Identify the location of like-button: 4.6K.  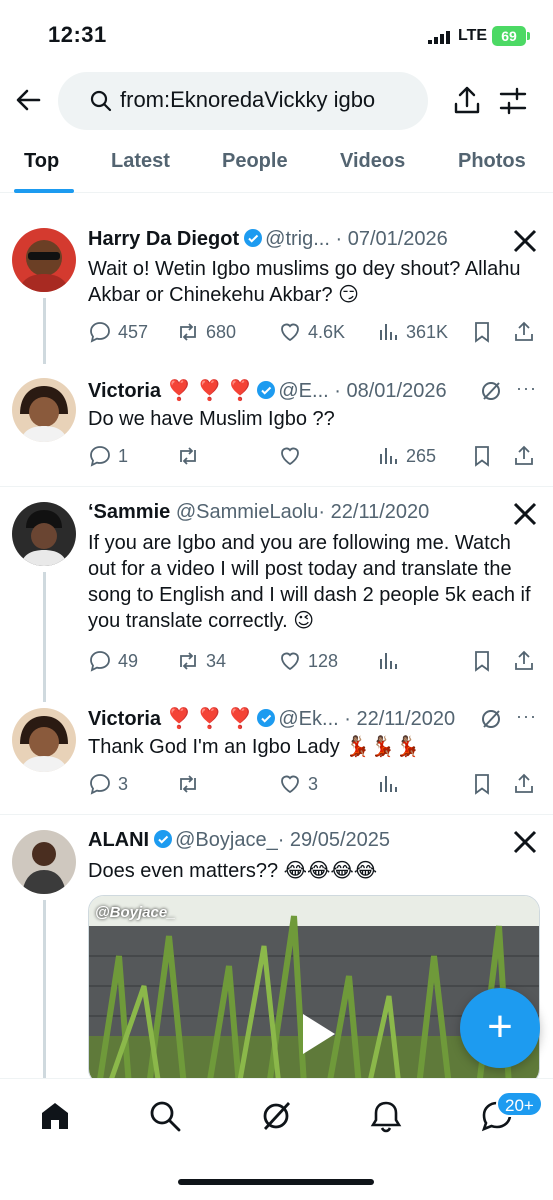
(311, 332).